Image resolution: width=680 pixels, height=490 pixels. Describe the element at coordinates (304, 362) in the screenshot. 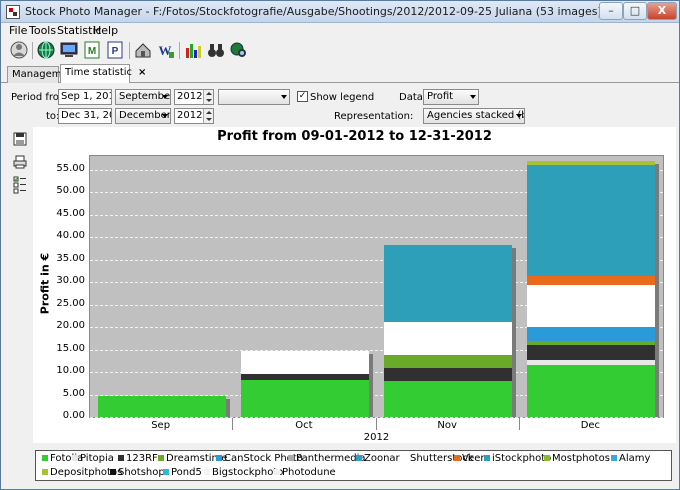

I see `bar-segment-oct-shutterstock` at that location.